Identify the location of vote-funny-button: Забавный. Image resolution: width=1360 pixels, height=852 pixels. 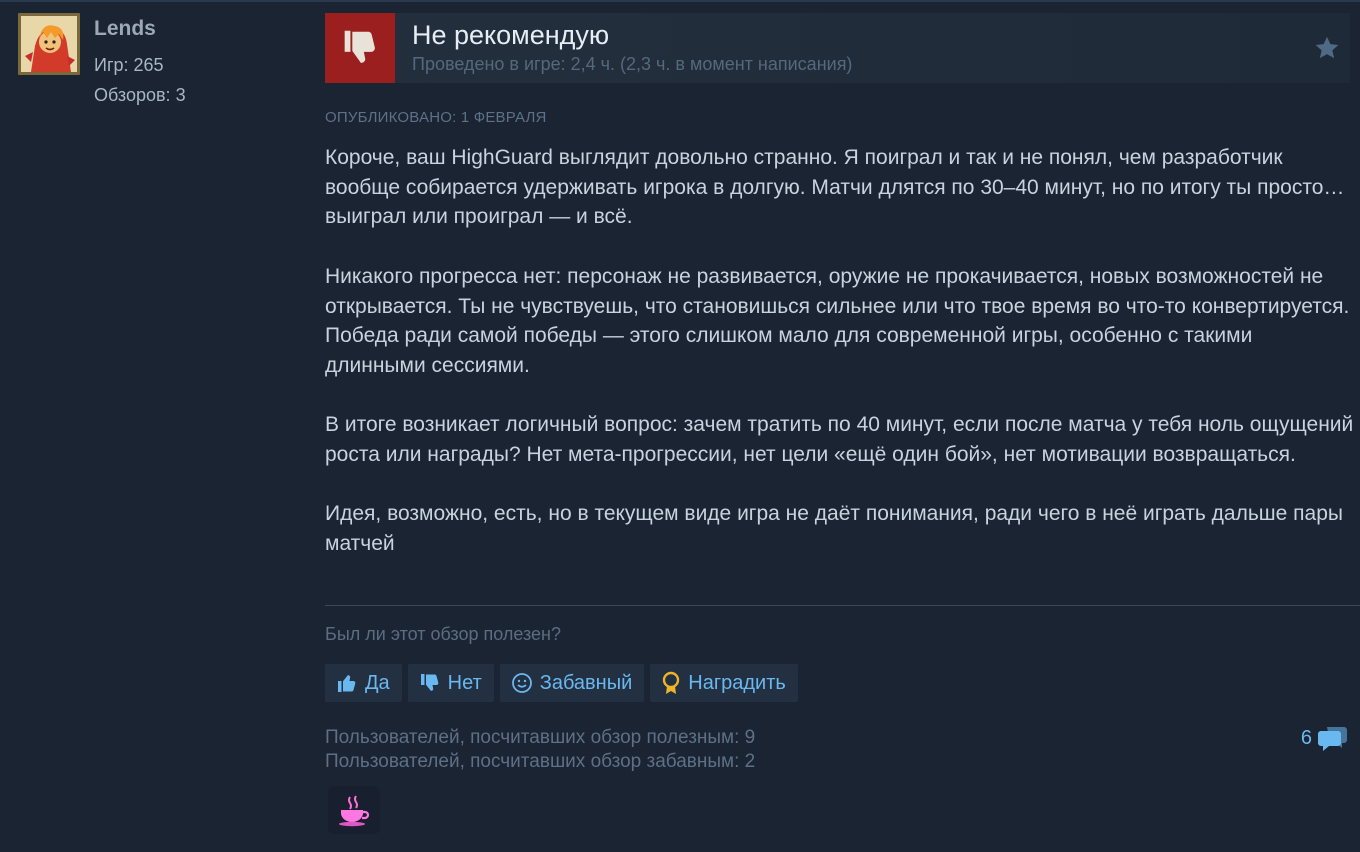
(572, 683).